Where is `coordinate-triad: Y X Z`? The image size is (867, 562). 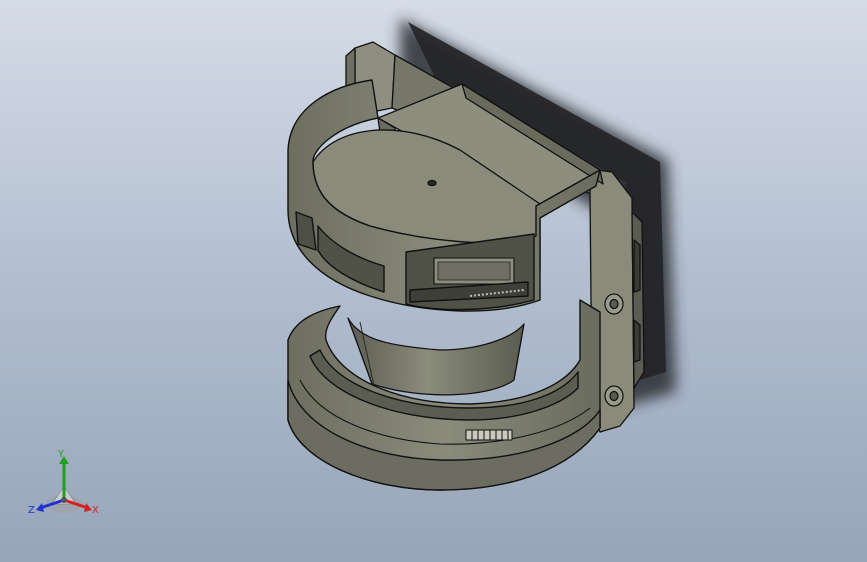
coordinate-triad: Y X Z is located at coordinates (65, 488).